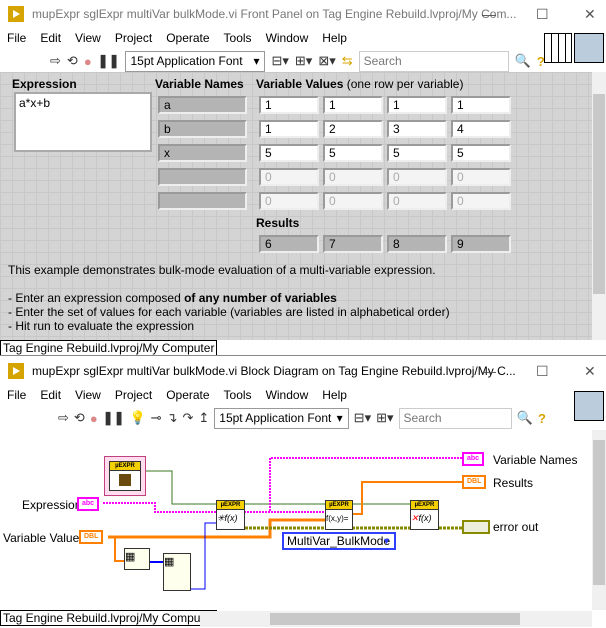 This screenshot has height=628, width=606. What do you see at coordinates (125, 476) in the screenshot?
I see `class-constant: µEXPR` at bounding box center [125, 476].